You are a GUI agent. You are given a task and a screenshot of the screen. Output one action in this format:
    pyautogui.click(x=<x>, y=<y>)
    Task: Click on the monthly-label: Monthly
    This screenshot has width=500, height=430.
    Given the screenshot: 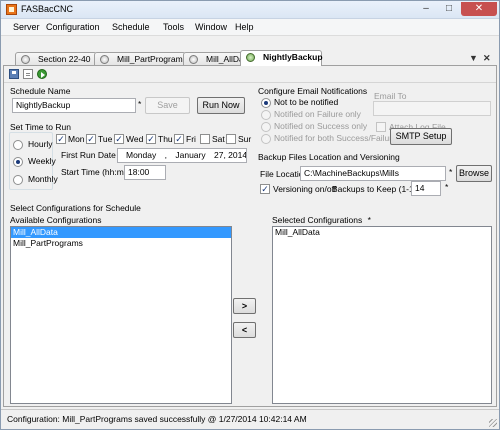 What is the action you would take?
    pyautogui.click(x=43, y=179)
    